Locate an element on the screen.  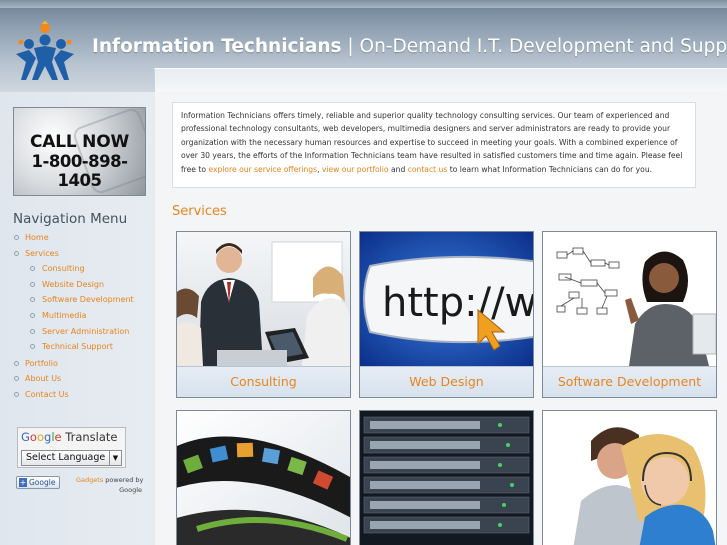
google-translate-logo: Google Translate is located at coordinates (69, 437).